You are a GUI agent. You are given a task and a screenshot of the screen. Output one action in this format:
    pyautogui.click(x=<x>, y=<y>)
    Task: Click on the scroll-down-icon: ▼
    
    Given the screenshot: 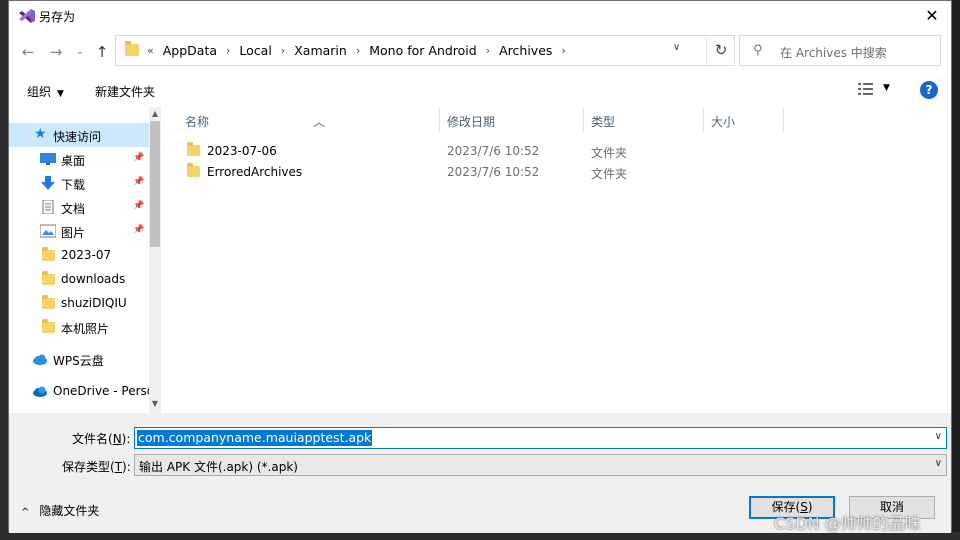 What is the action you would take?
    pyautogui.click(x=155, y=403)
    